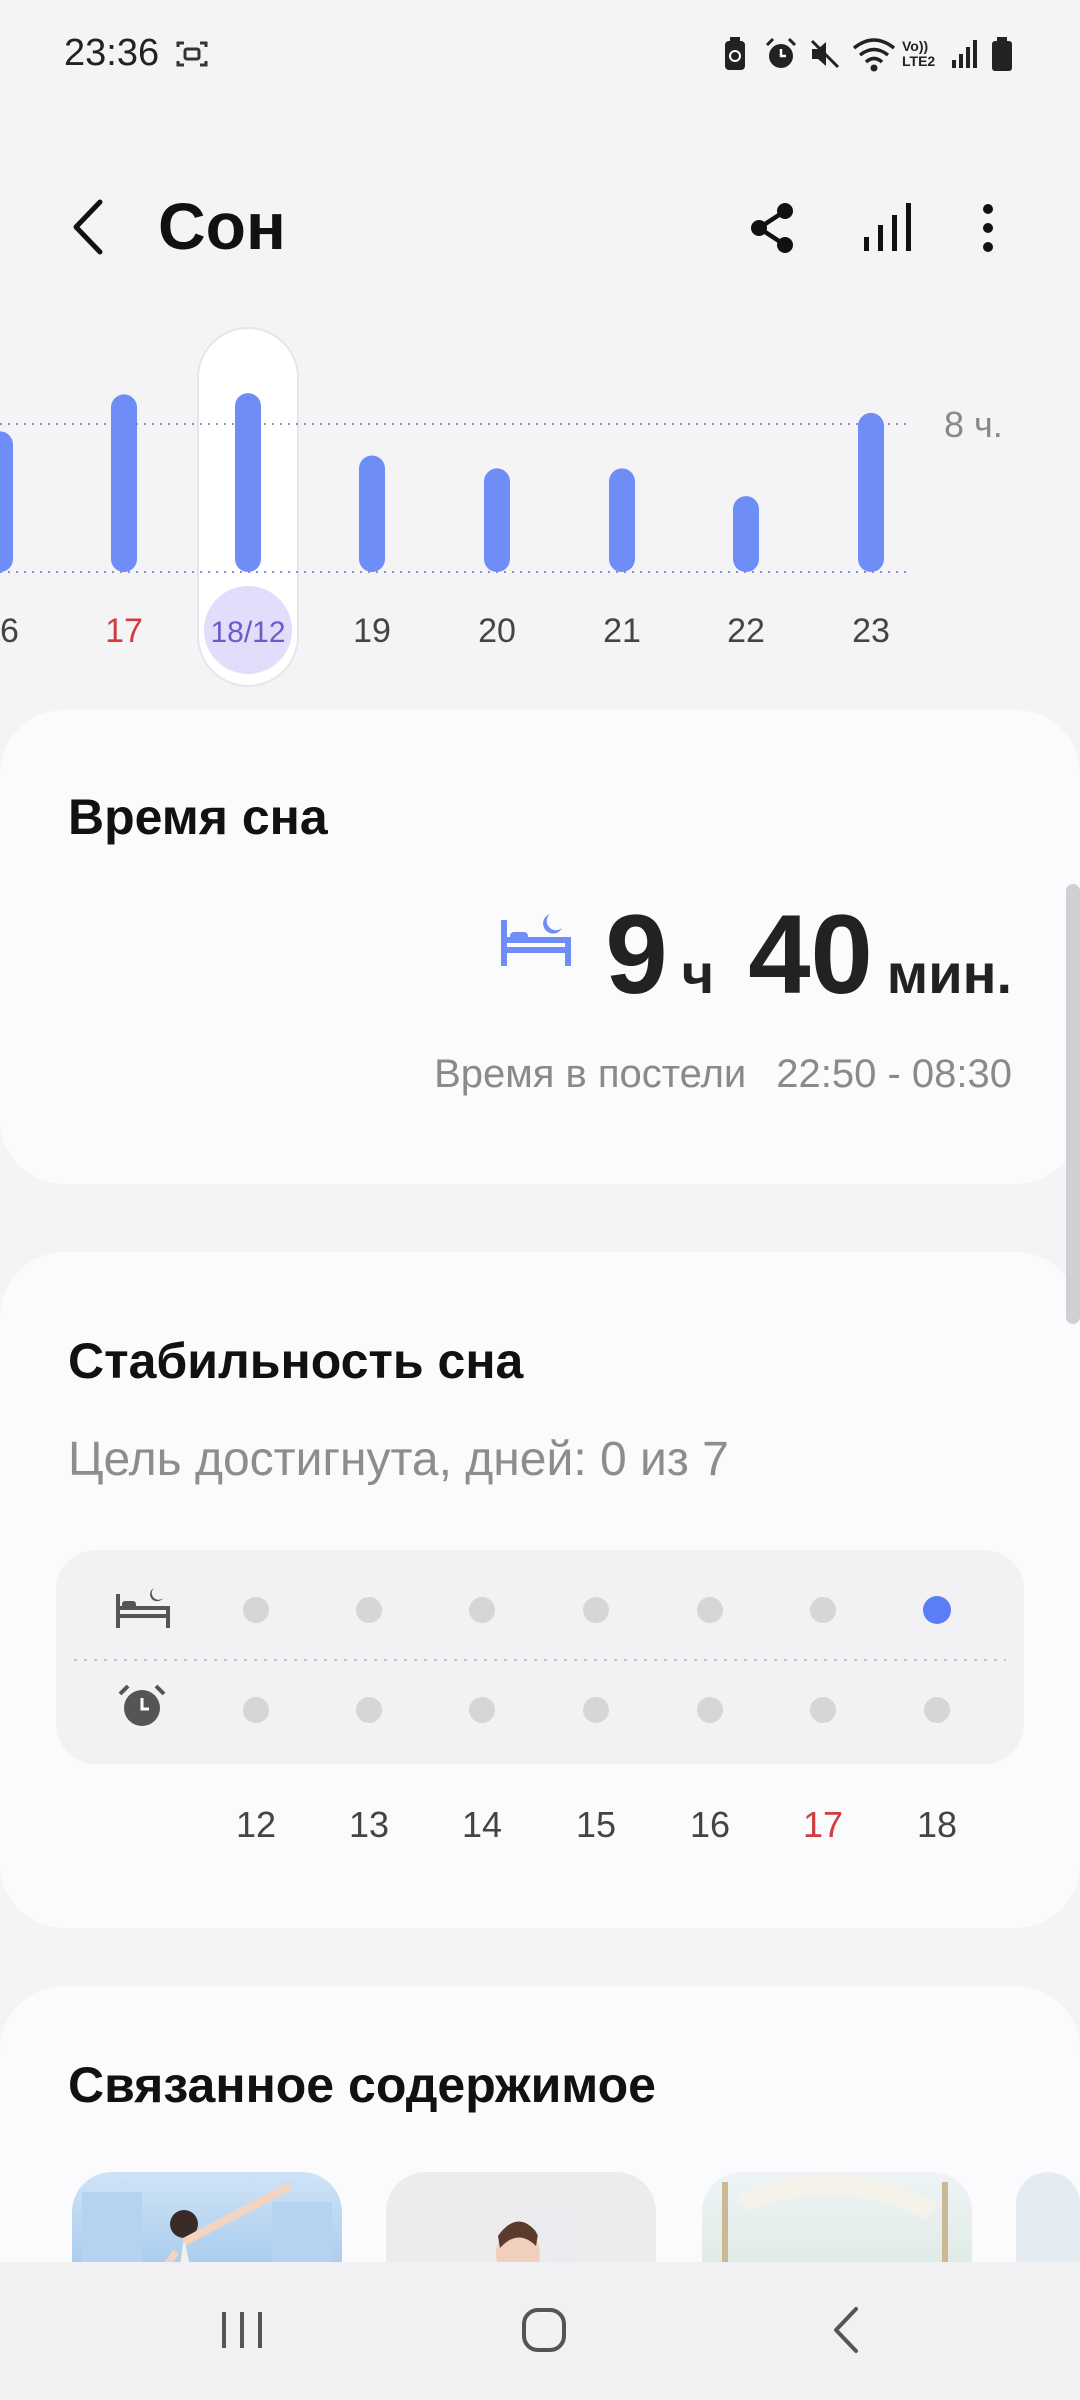  Describe the element at coordinates (874, 54) in the screenshot. I see `wifi-icon` at that location.